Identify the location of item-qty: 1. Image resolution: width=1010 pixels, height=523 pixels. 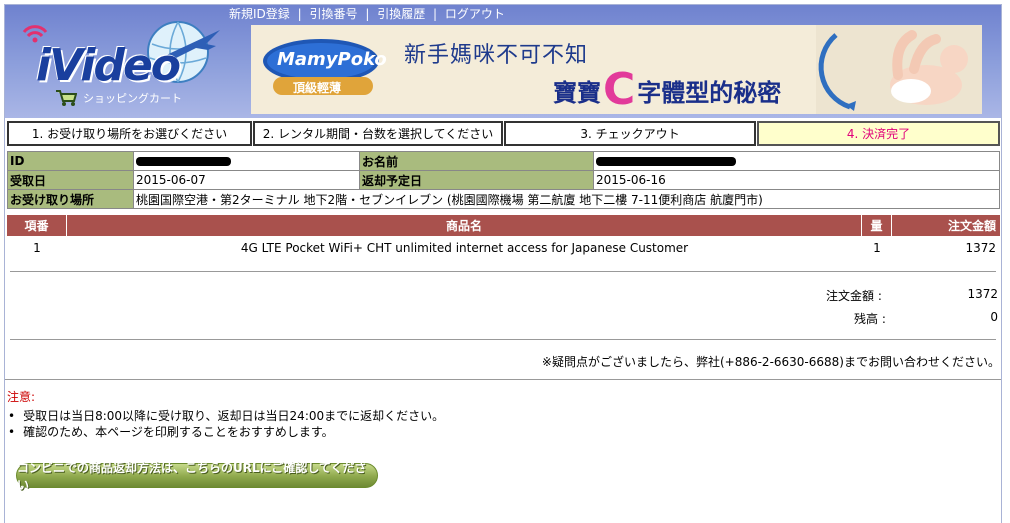
(877, 248).